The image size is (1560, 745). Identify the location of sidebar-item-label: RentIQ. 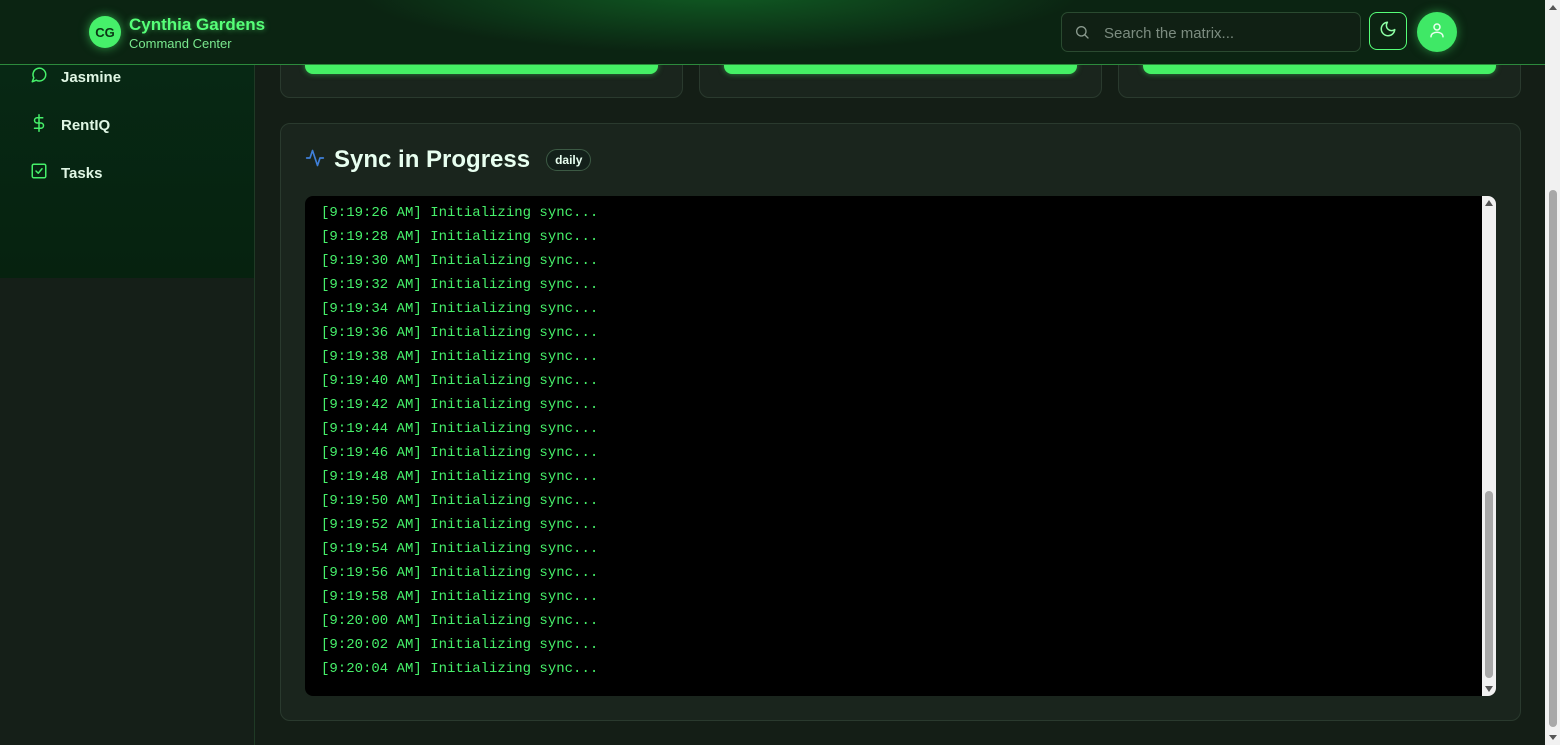
(86, 125).